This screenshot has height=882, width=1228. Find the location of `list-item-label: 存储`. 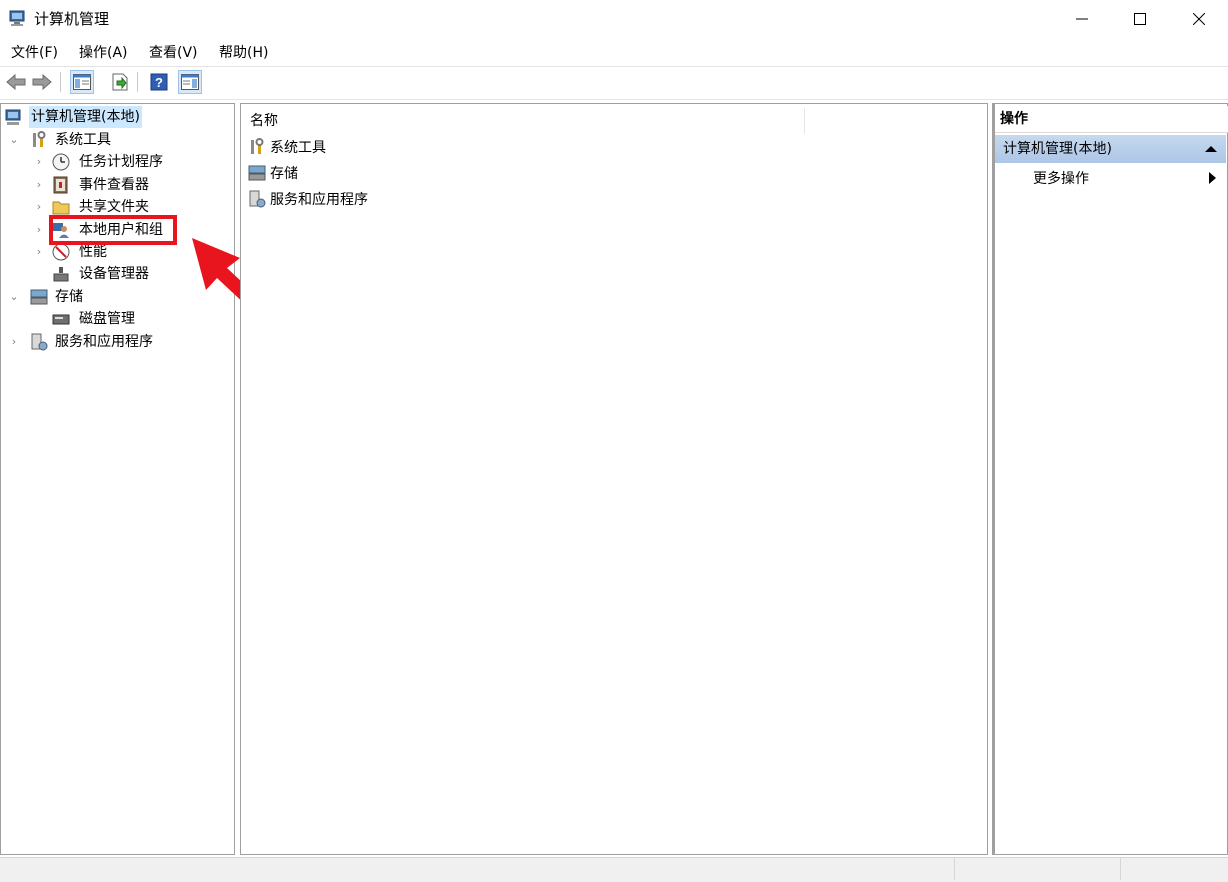

list-item-label: 存储 is located at coordinates (284, 174).